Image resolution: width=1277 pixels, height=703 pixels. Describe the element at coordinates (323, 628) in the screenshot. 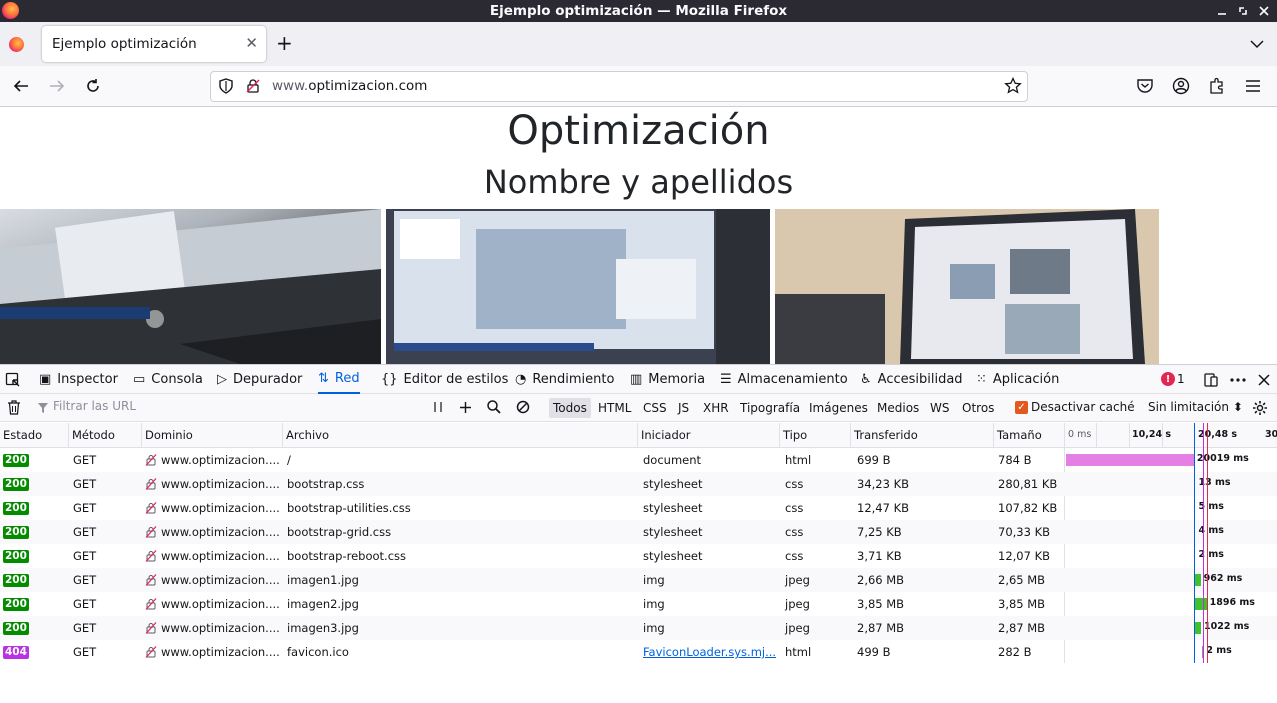

I see `file-cell: imagen3.jpg` at that location.